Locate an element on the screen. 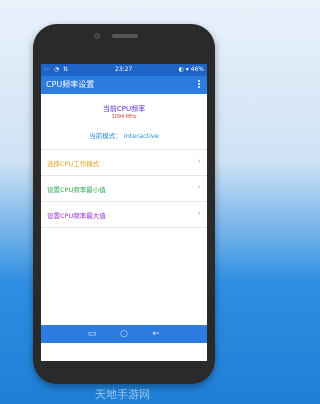 The width and height of the screenshot is (320, 404). menu-item-set-max-freq: 设置CPU频率最大值 › is located at coordinates (124, 214).